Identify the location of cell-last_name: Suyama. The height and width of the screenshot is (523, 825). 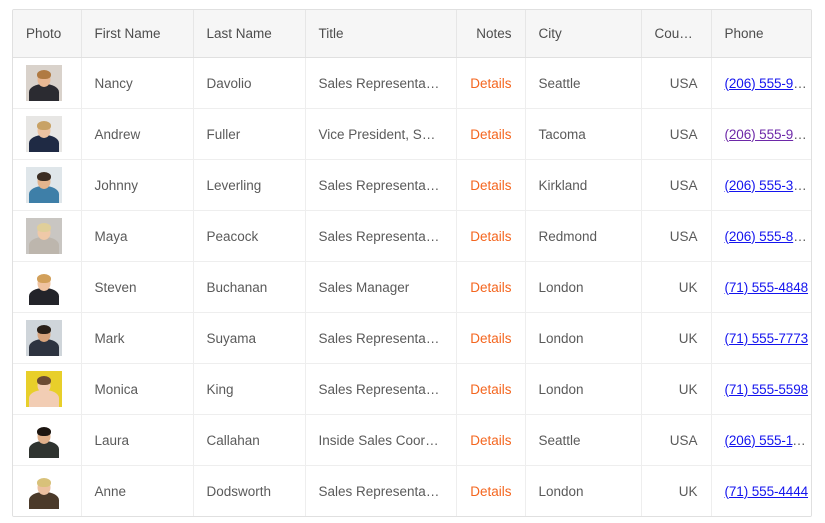
(249, 338).